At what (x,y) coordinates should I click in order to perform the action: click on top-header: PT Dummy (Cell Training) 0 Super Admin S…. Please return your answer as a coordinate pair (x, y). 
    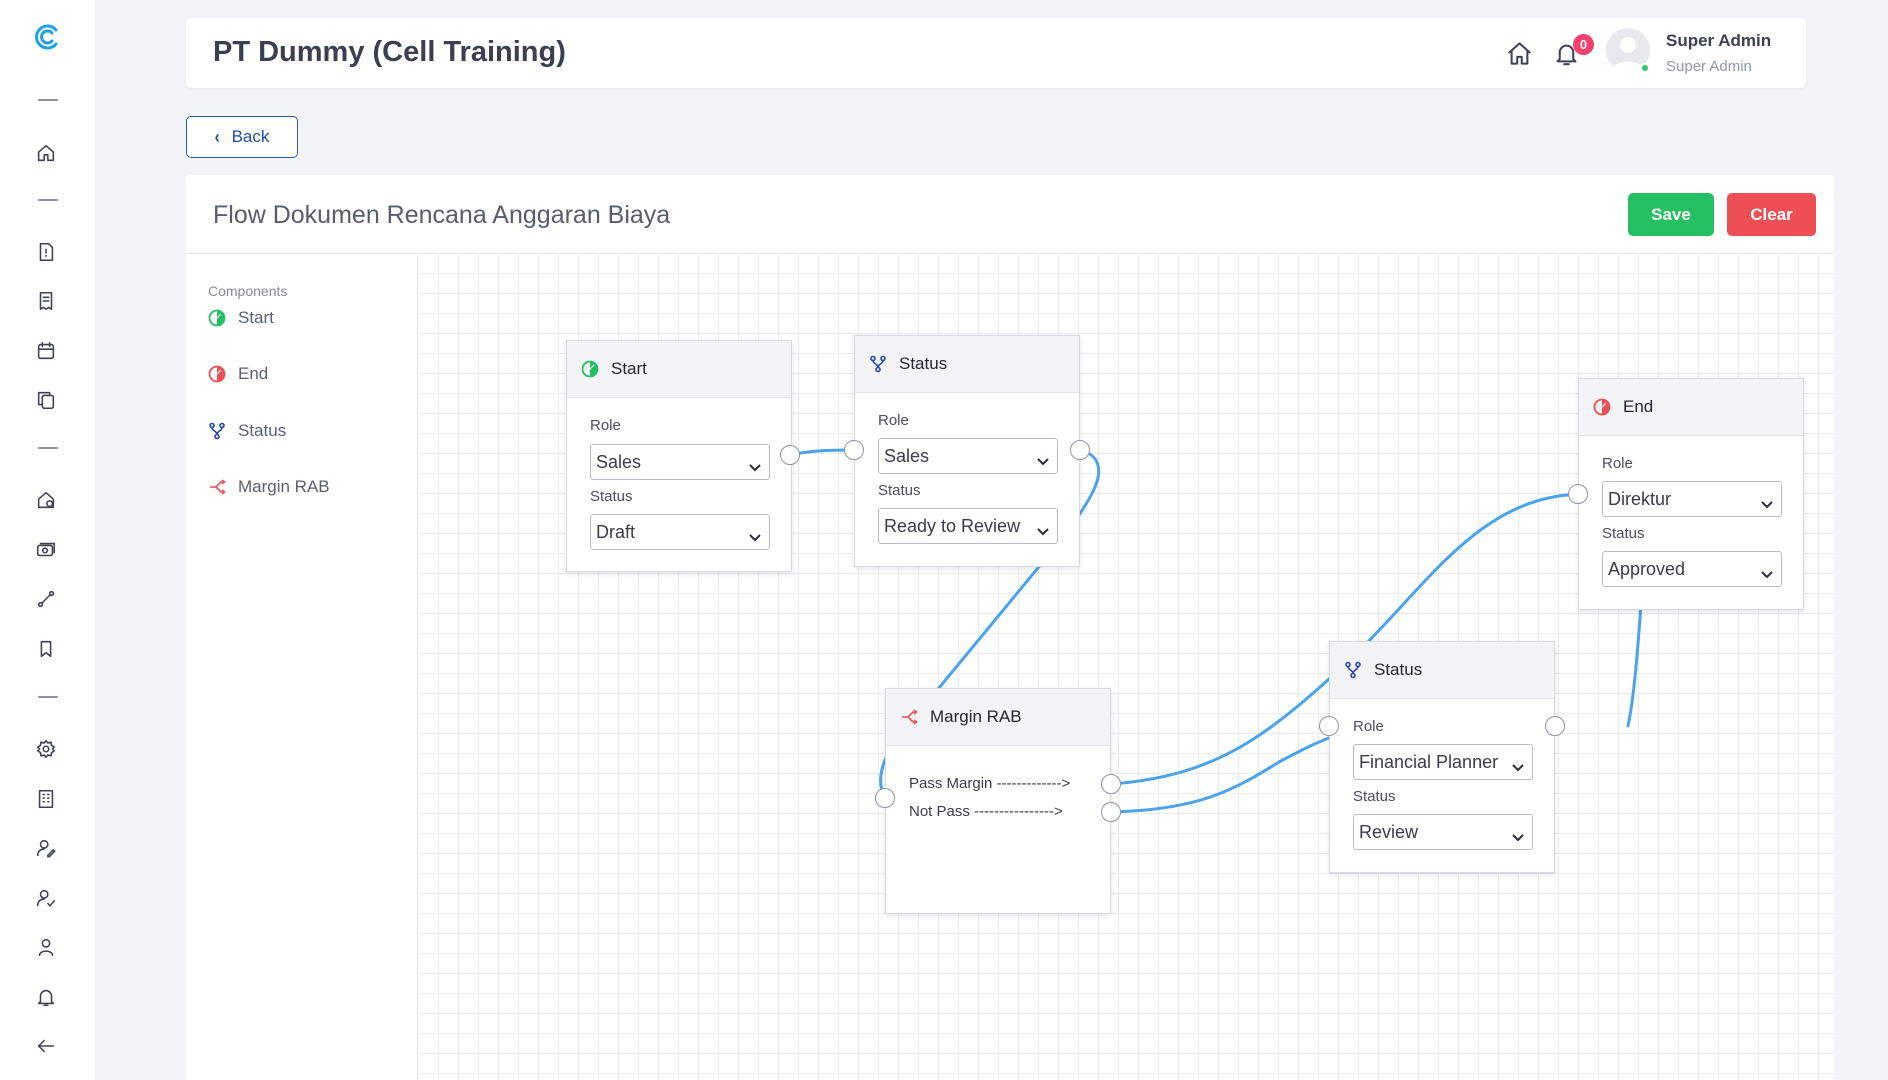
    Looking at the image, I should click on (996, 53).